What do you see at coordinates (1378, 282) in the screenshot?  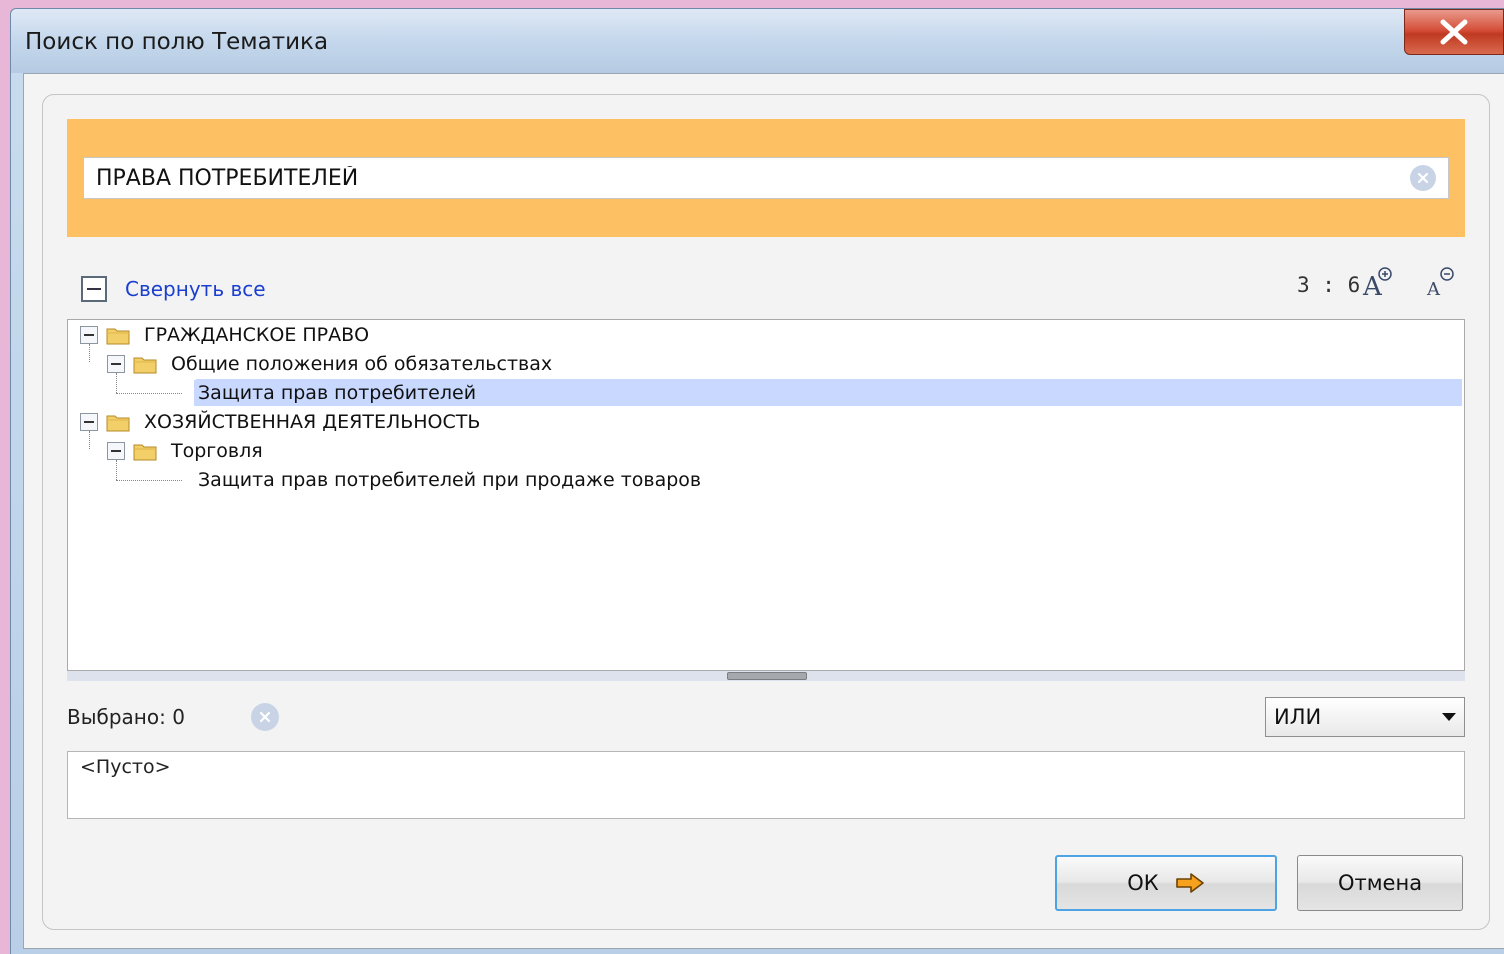 I see `increase-font-icon: A` at bounding box center [1378, 282].